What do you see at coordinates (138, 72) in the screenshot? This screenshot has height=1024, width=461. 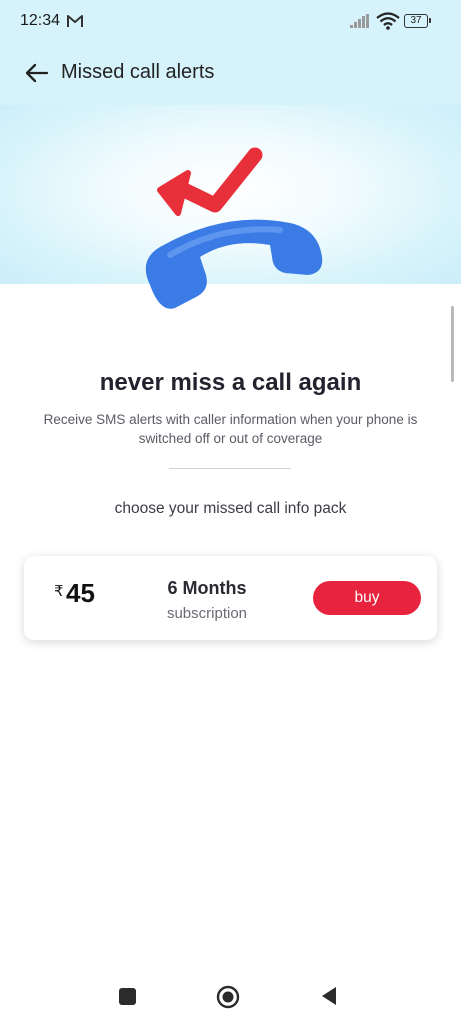 I see `page-title: Missed call alerts` at bounding box center [138, 72].